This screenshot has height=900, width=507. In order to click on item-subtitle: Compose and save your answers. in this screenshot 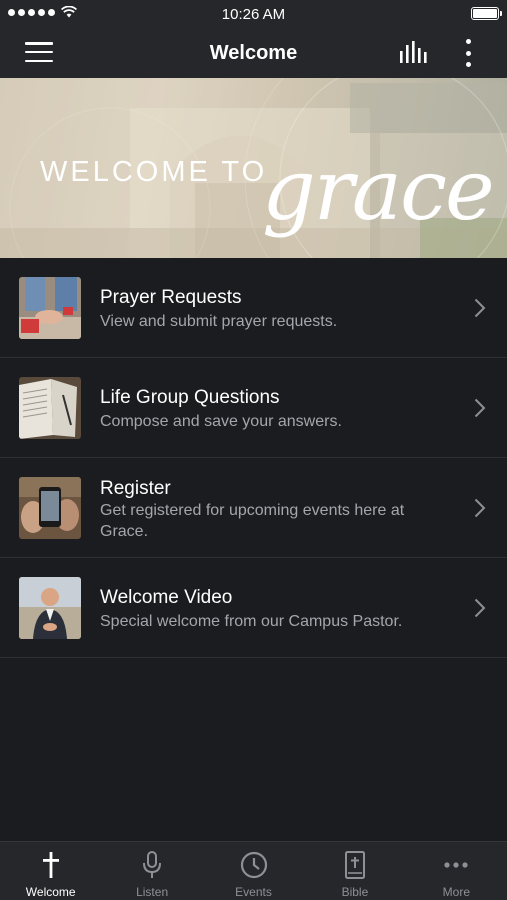, I will do `click(221, 421)`.